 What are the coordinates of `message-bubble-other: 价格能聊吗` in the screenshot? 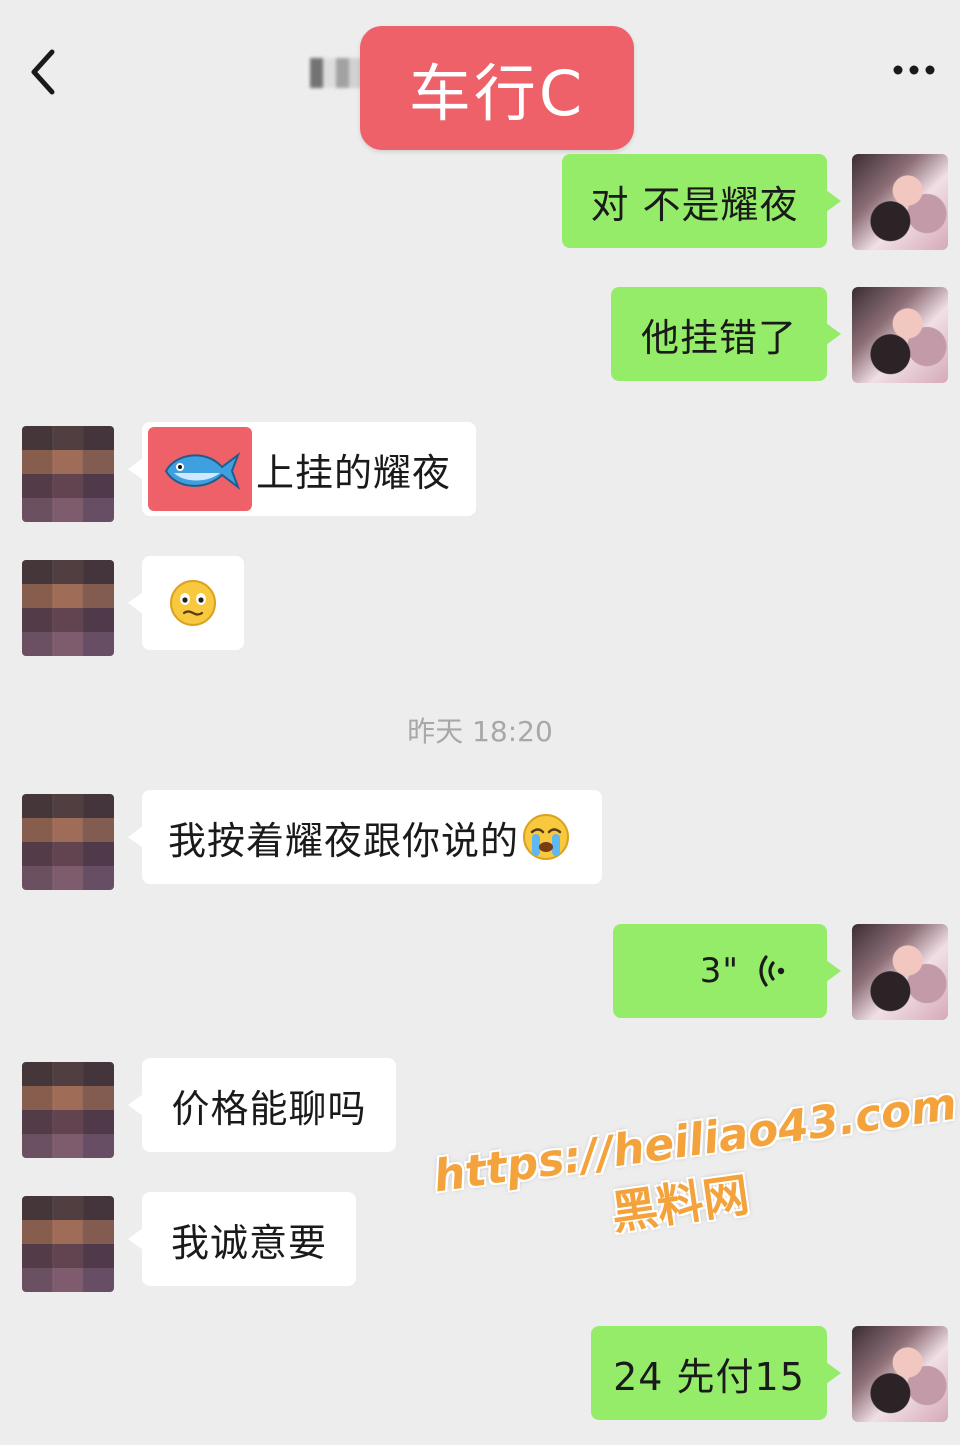 It's located at (262, 1105).